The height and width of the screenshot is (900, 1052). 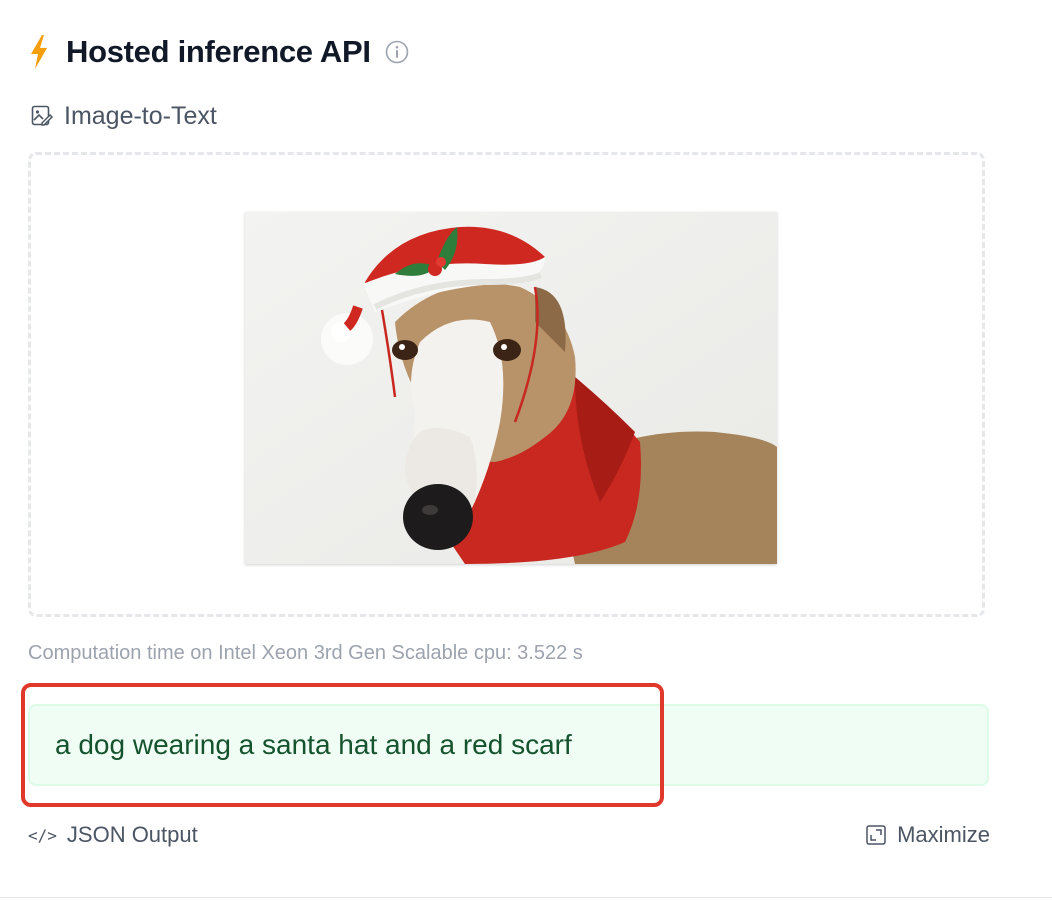 I want to click on task-tag: Image-to-Text, so click(x=123, y=116).